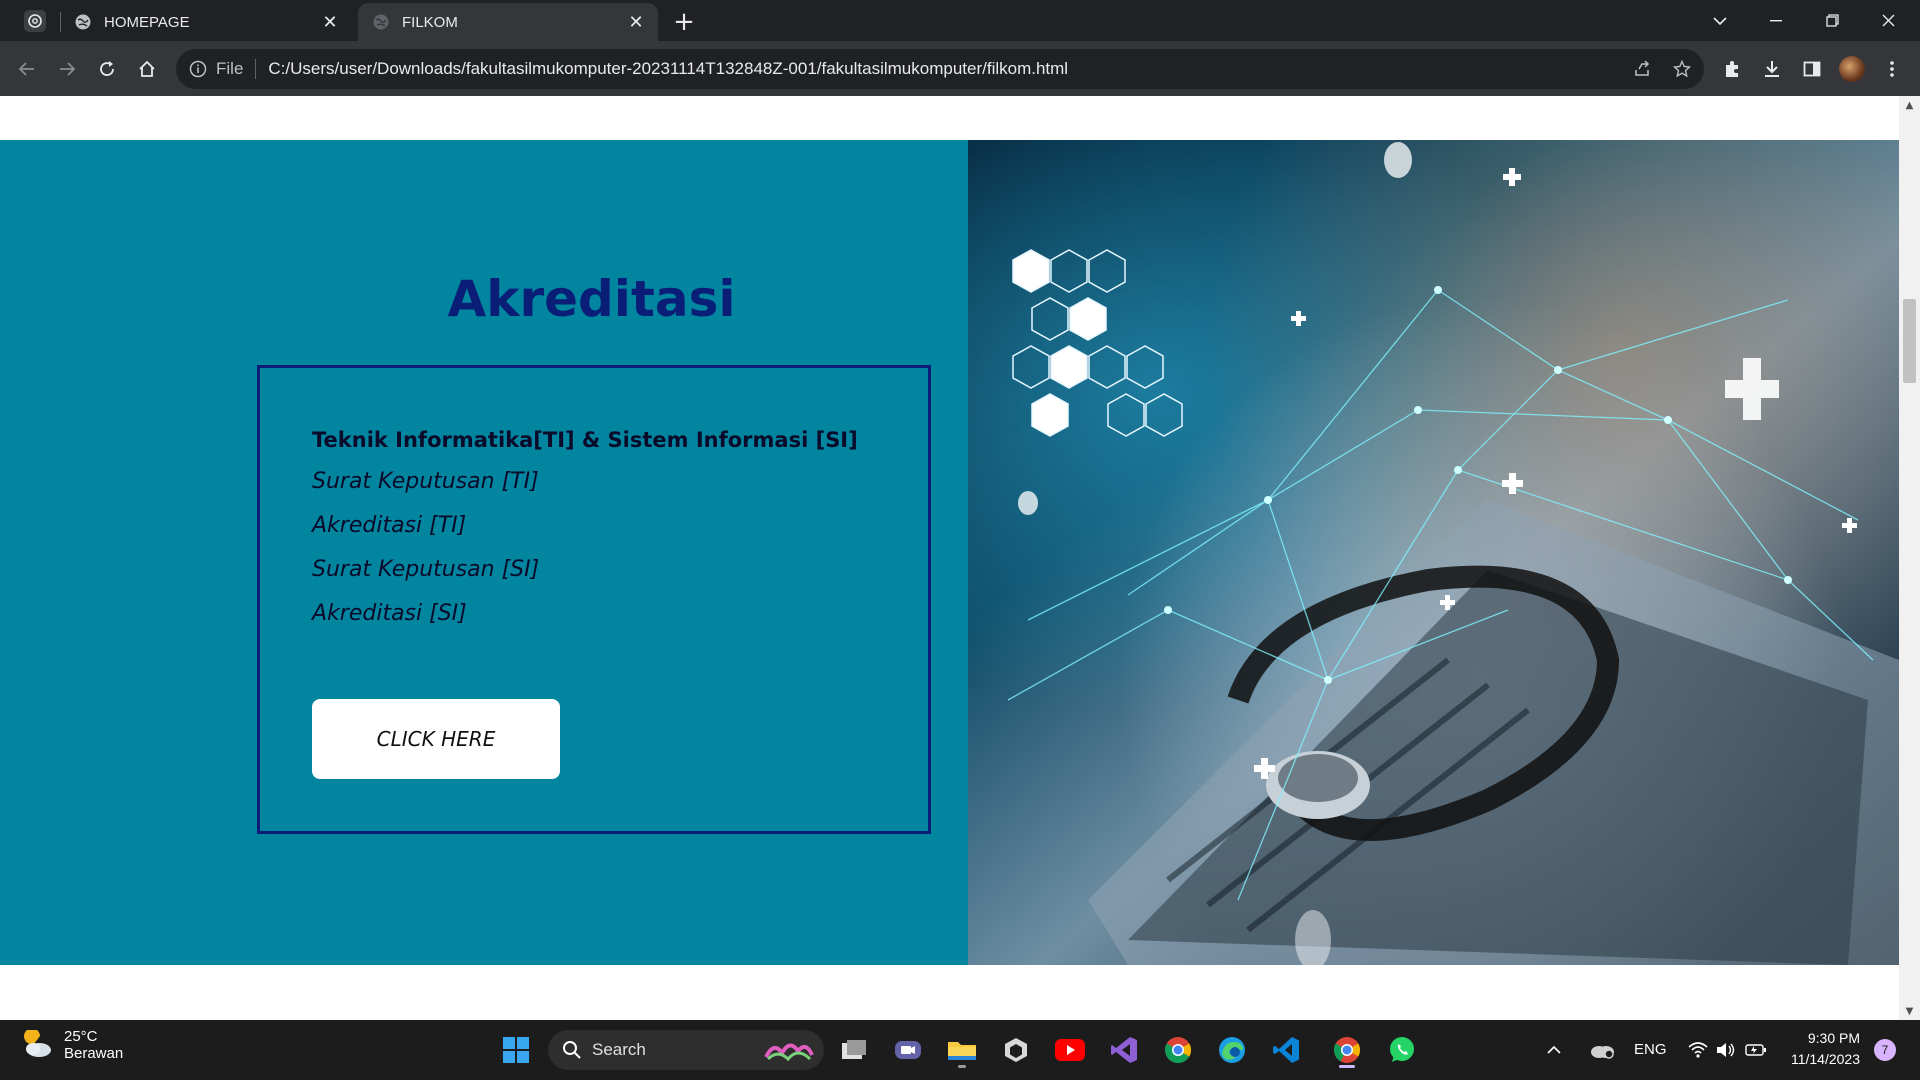  What do you see at coordinates (1124, 1050) in the screenshot?
I see `visual-studio-icon` at bounding box center [1124, 1050].